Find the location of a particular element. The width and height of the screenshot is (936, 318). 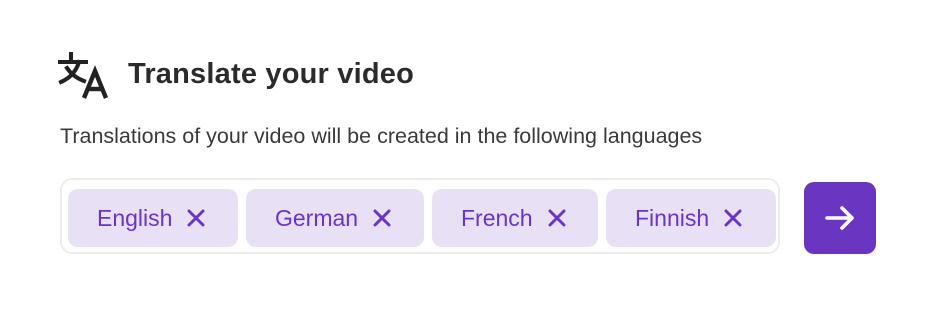

page-title: Translate your video is located at coordinates (271, 73).